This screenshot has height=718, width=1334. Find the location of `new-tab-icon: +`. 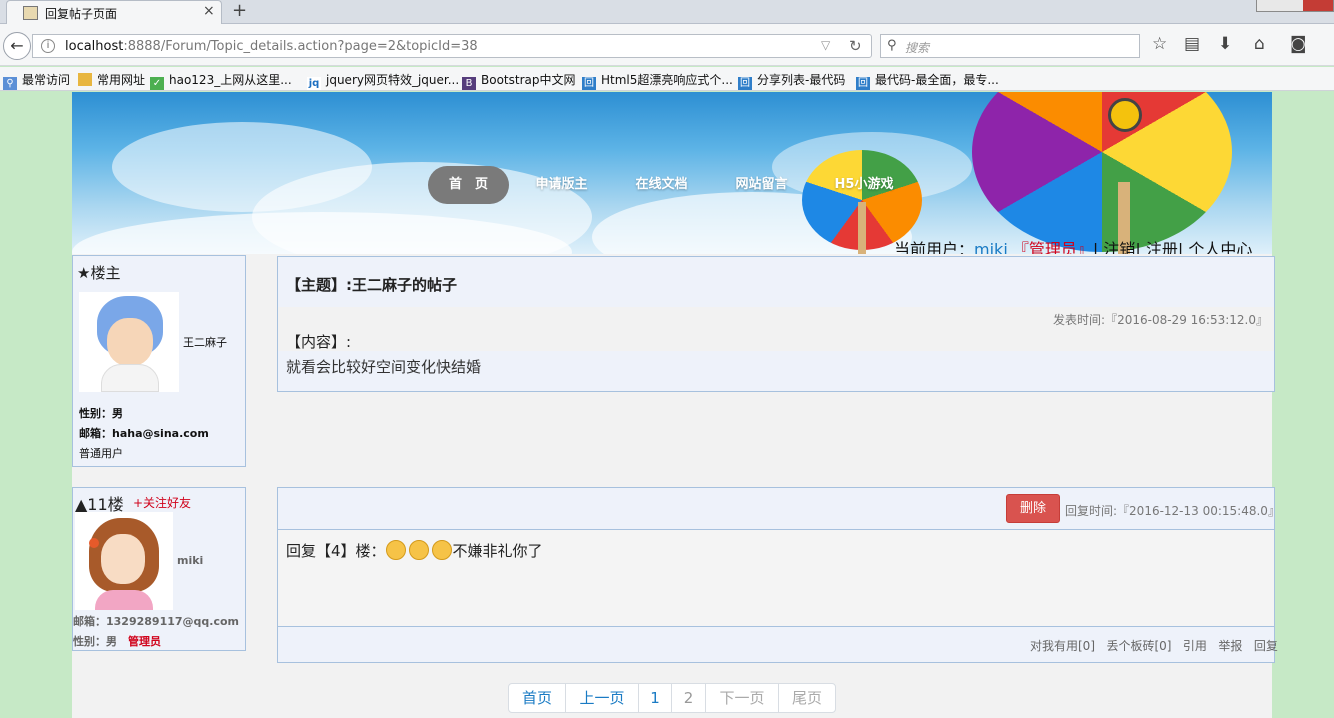

new-tab-icon: + is located at coordinates (239, 10).